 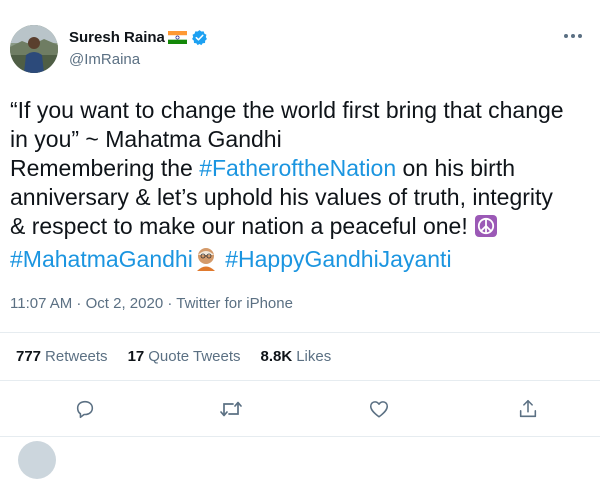 What do you see at coordinates (41, 303) in the screenshot?
I see `tweet-time: 11:07 AM` at bounding box center [41, 303].